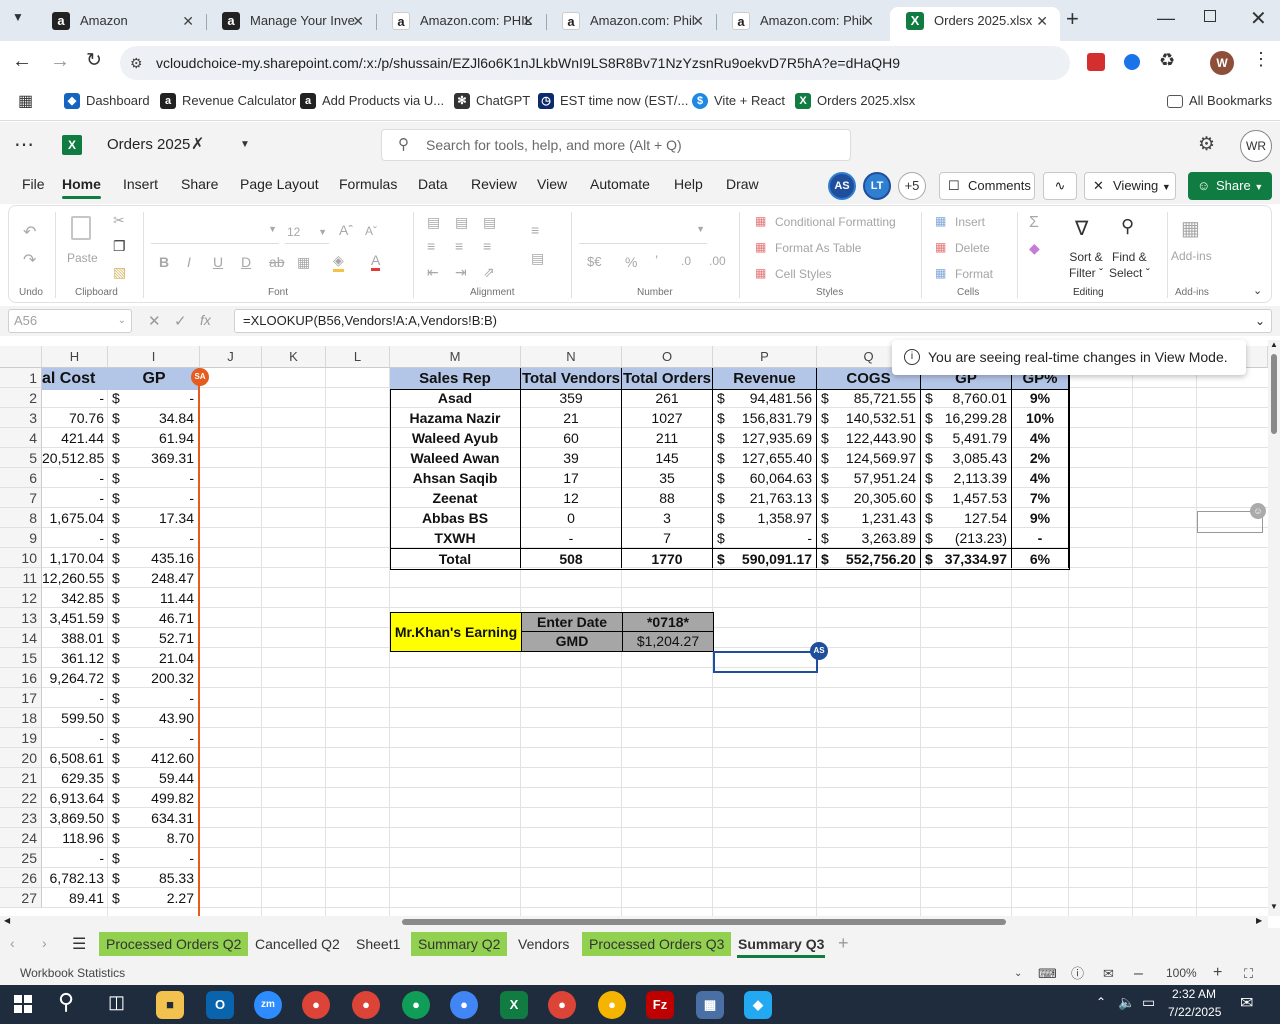  What do you see at coordinates (571, 518) in the screenshot?
I see `summary-cell: 0` at bounding box center [571, 518].